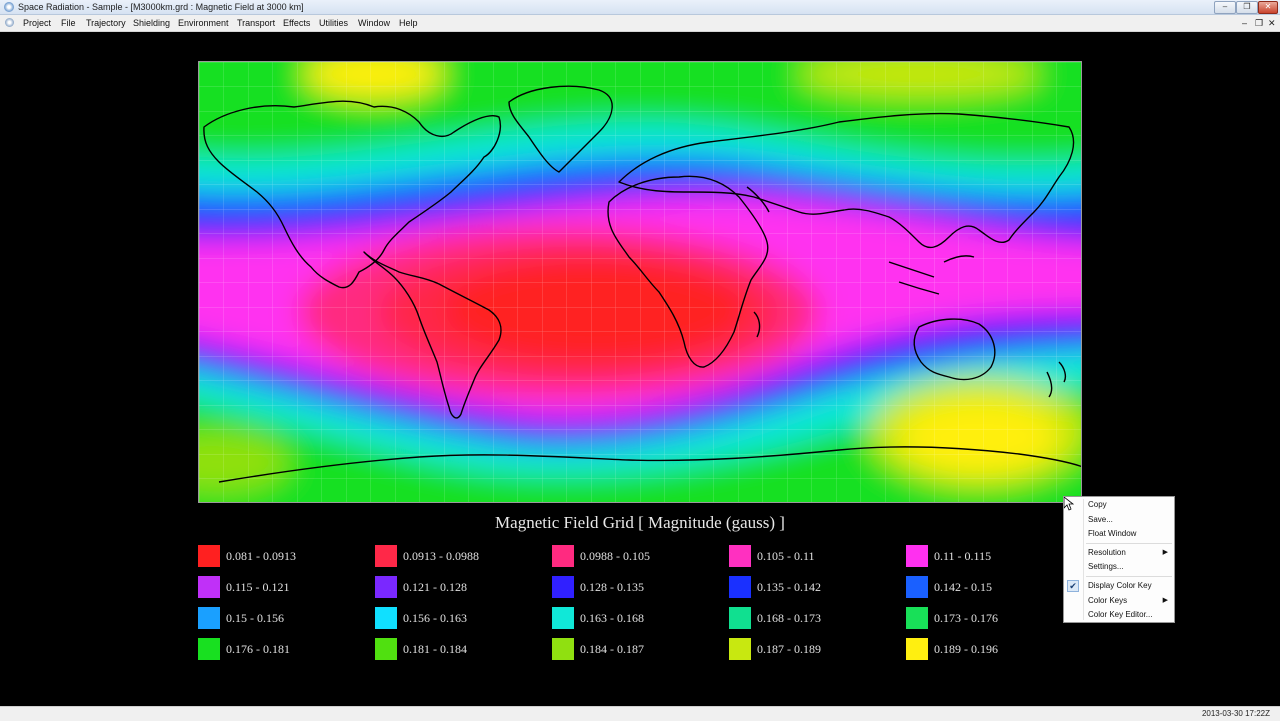 This screenshot has width=1280, height=721. I want to click on mdi-minimize-button: –, so click(1244, 23).